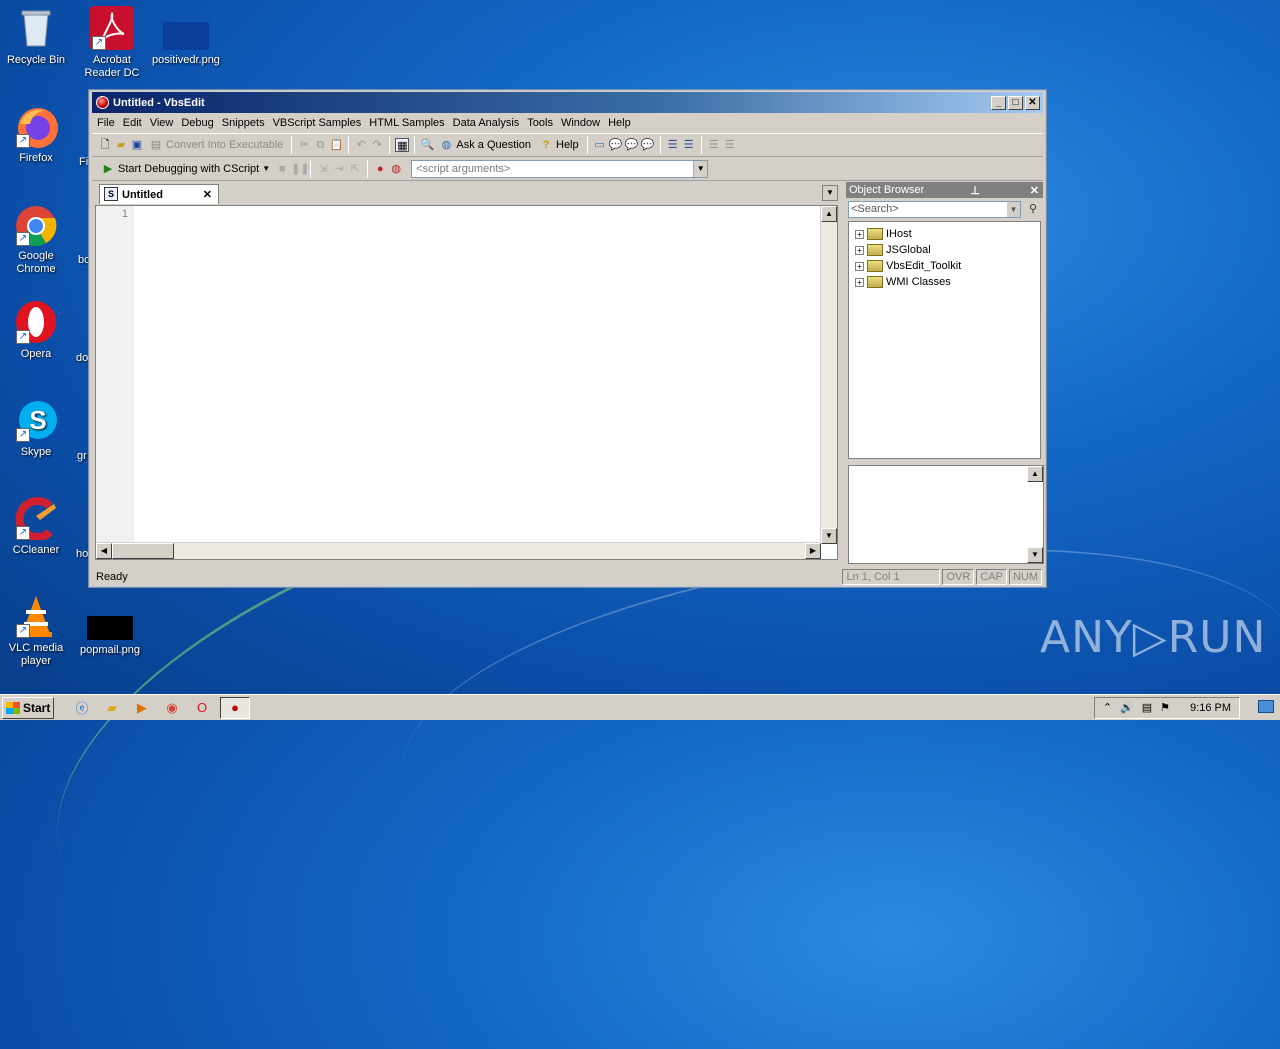 The width and height of the screenshot is (1280, 1049). I want to click on taskbar-ie-icon: ⓔ, so click(82, 708).